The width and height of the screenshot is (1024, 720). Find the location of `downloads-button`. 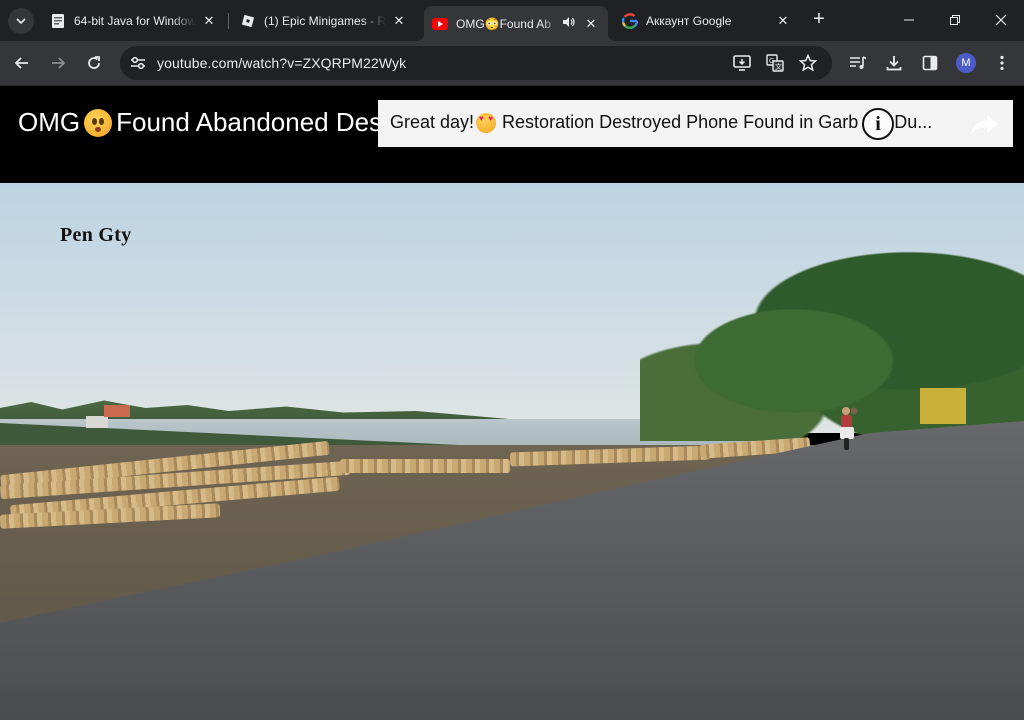

downloads-button is located at coordinates (894, 63).